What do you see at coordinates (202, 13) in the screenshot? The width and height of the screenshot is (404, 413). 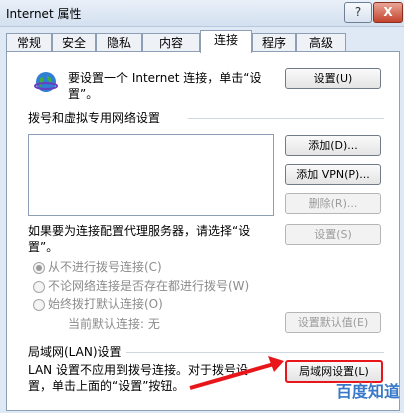 I see `title-bar: Internet 属性 ? X` at bounding box center [202, 13].